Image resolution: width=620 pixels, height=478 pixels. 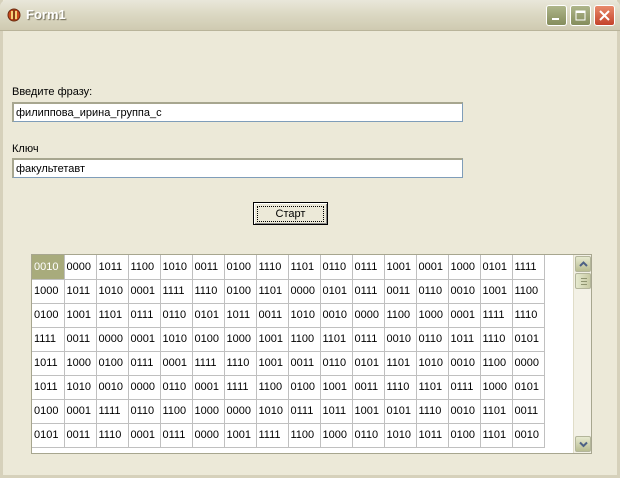 What do you see at coordinates (290, 213) in the screenshot?
I see `start-button: Старт` at bounding box center [290, 213].